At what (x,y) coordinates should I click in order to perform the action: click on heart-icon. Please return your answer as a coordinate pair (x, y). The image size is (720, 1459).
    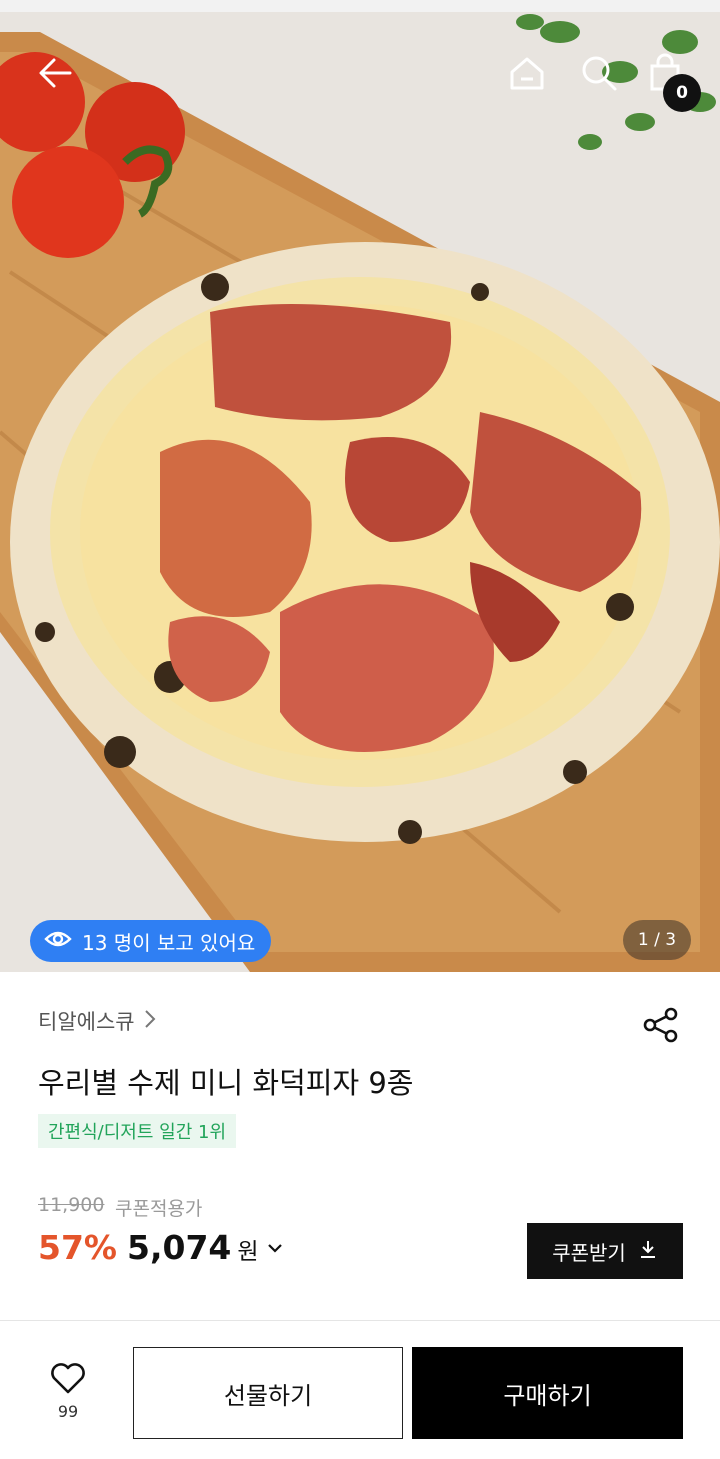
    Looking at the image, I should click on (68, 1380).